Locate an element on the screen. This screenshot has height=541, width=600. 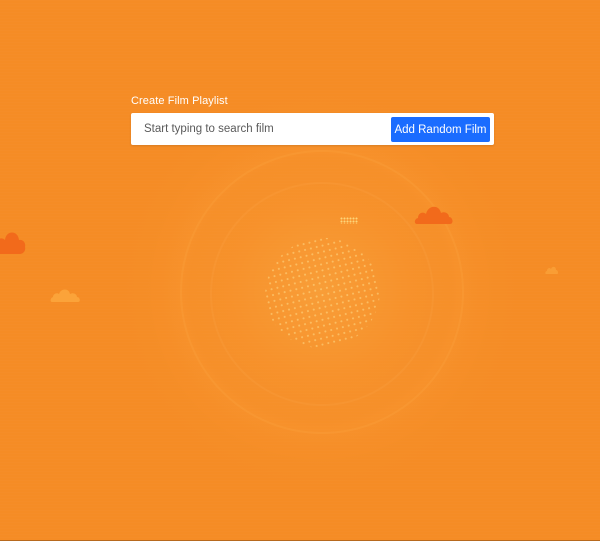
search-input is located at coordinates (262, 129).